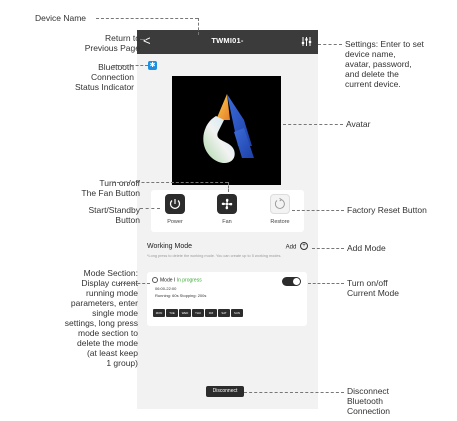 This screenshot has width=457, height=421. Describe the element at coordinates (280, 222) in the screenshot. I see `restore-label: Restore` at that location.